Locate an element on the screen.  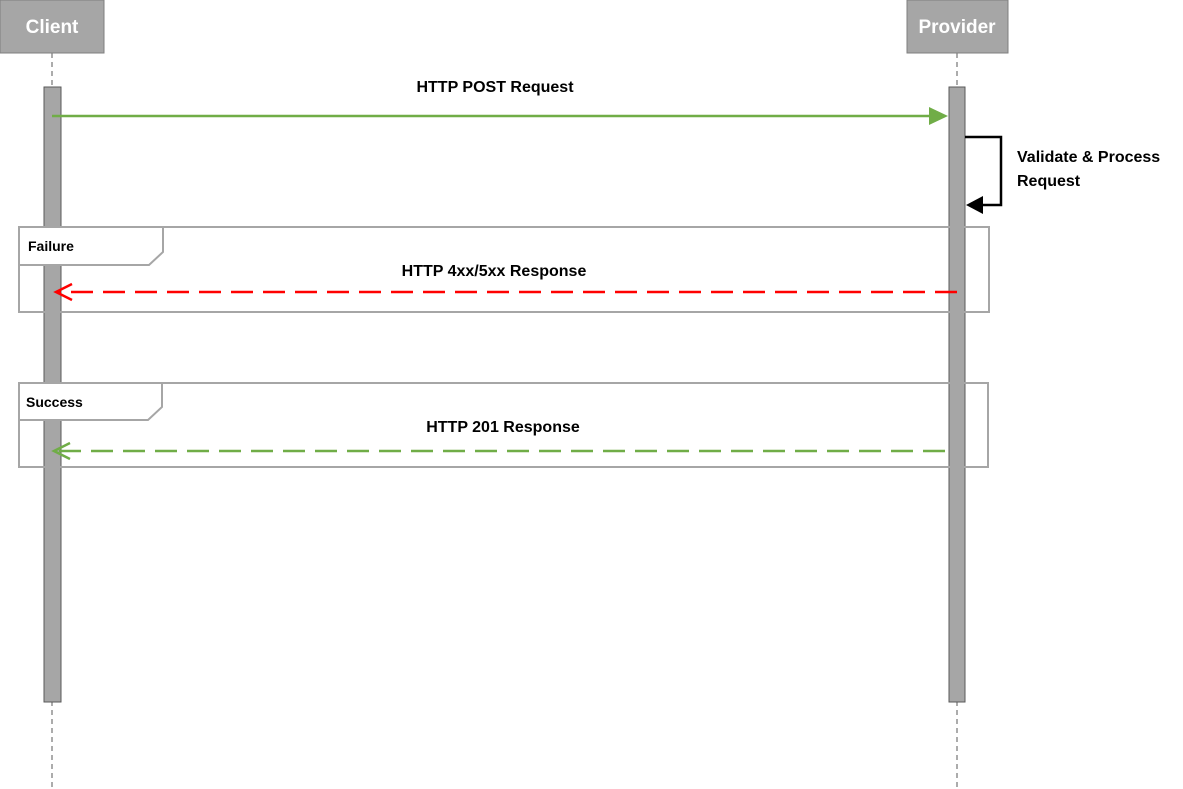
client-participant: Client is located at coordinates (52, 27).